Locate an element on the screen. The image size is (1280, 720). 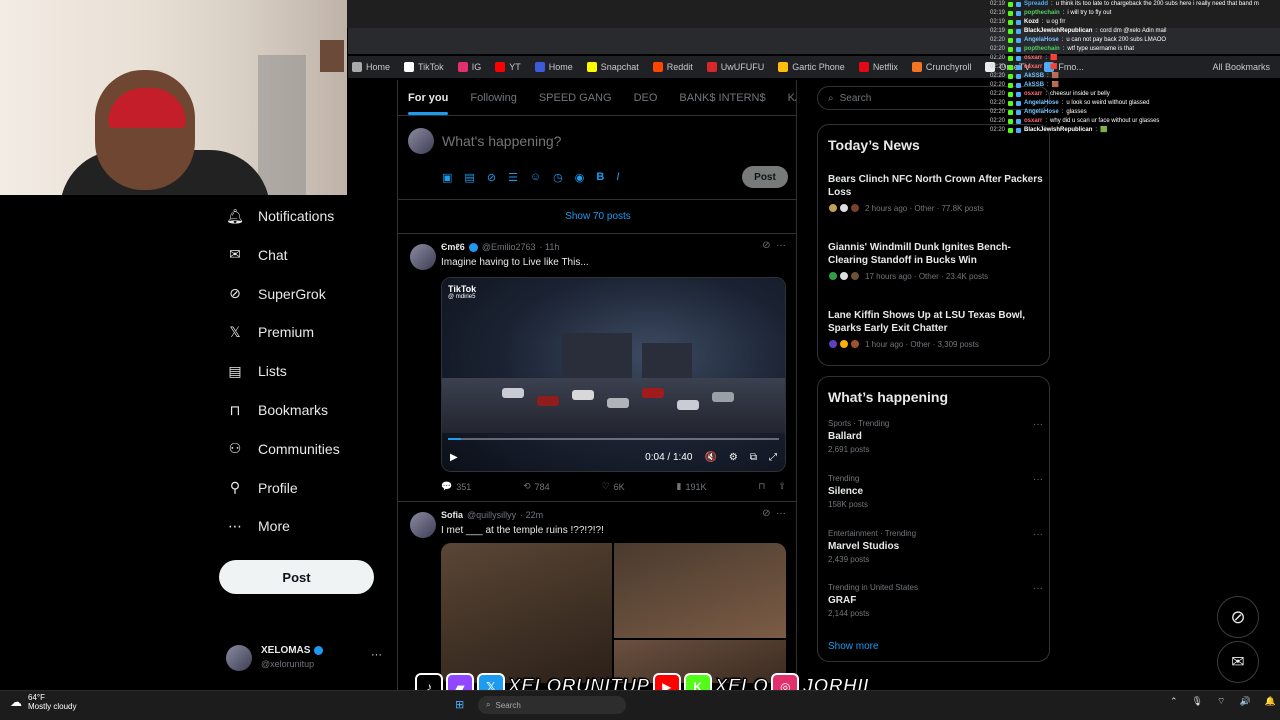
italic-icon: I is located at coordinates (617, 177).